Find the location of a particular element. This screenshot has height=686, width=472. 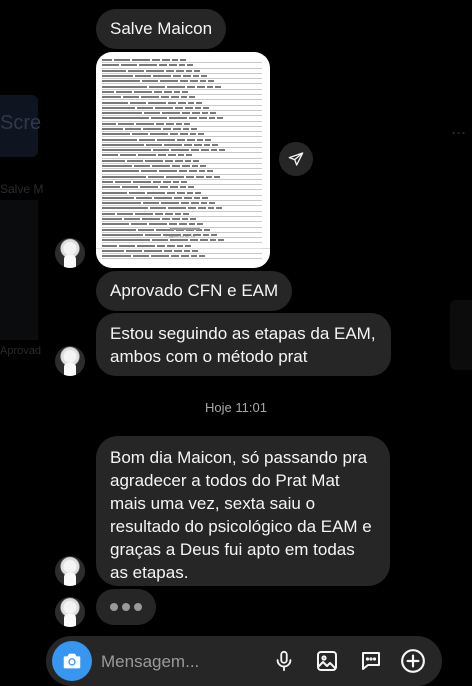

microphone-button is located at coordinates (284, 661).